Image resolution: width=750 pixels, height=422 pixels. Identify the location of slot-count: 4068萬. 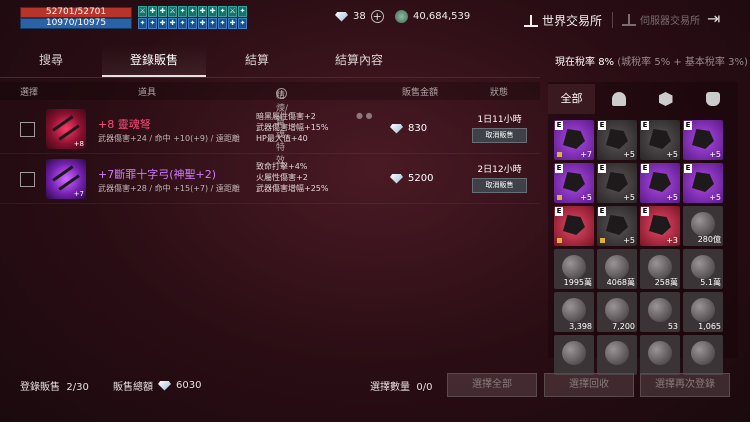
(620, 282).